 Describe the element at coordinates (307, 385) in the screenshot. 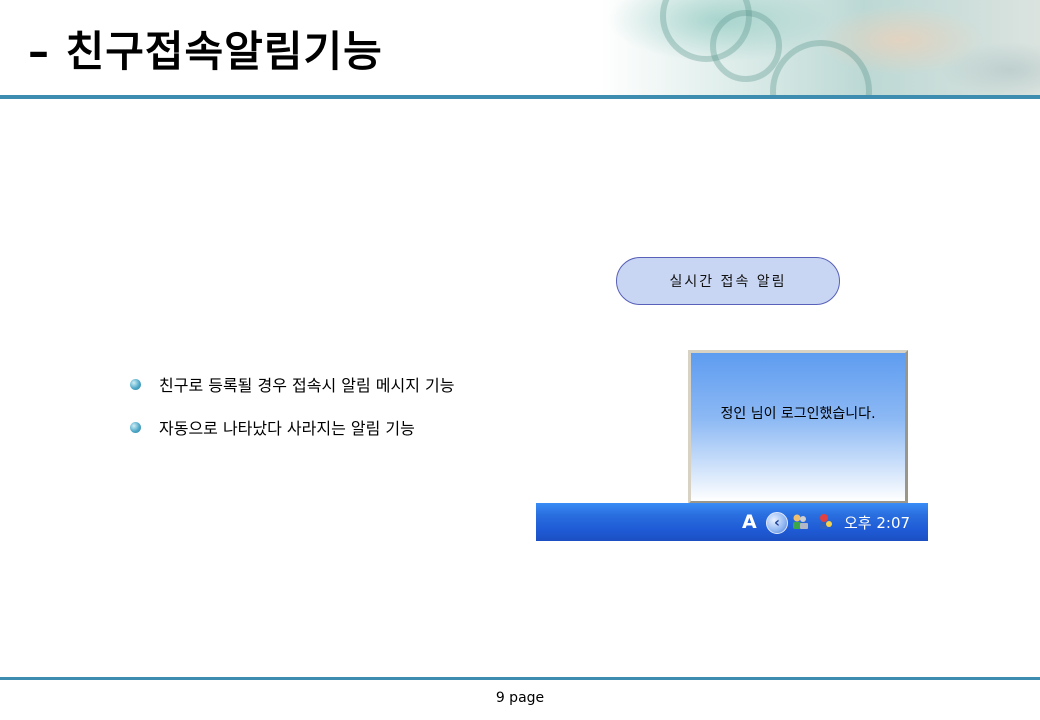

I see `bullet-text: 친구로 등록될 경우 접속시 알림 메시지 기능` at that location.